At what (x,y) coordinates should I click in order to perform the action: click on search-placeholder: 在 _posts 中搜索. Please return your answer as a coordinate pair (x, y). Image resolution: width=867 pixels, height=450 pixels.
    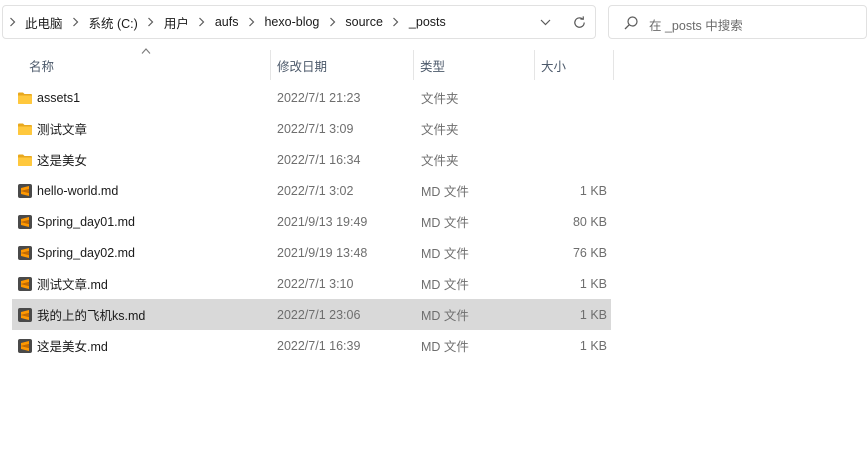
    Looking at the image, I should click on (696, 26).